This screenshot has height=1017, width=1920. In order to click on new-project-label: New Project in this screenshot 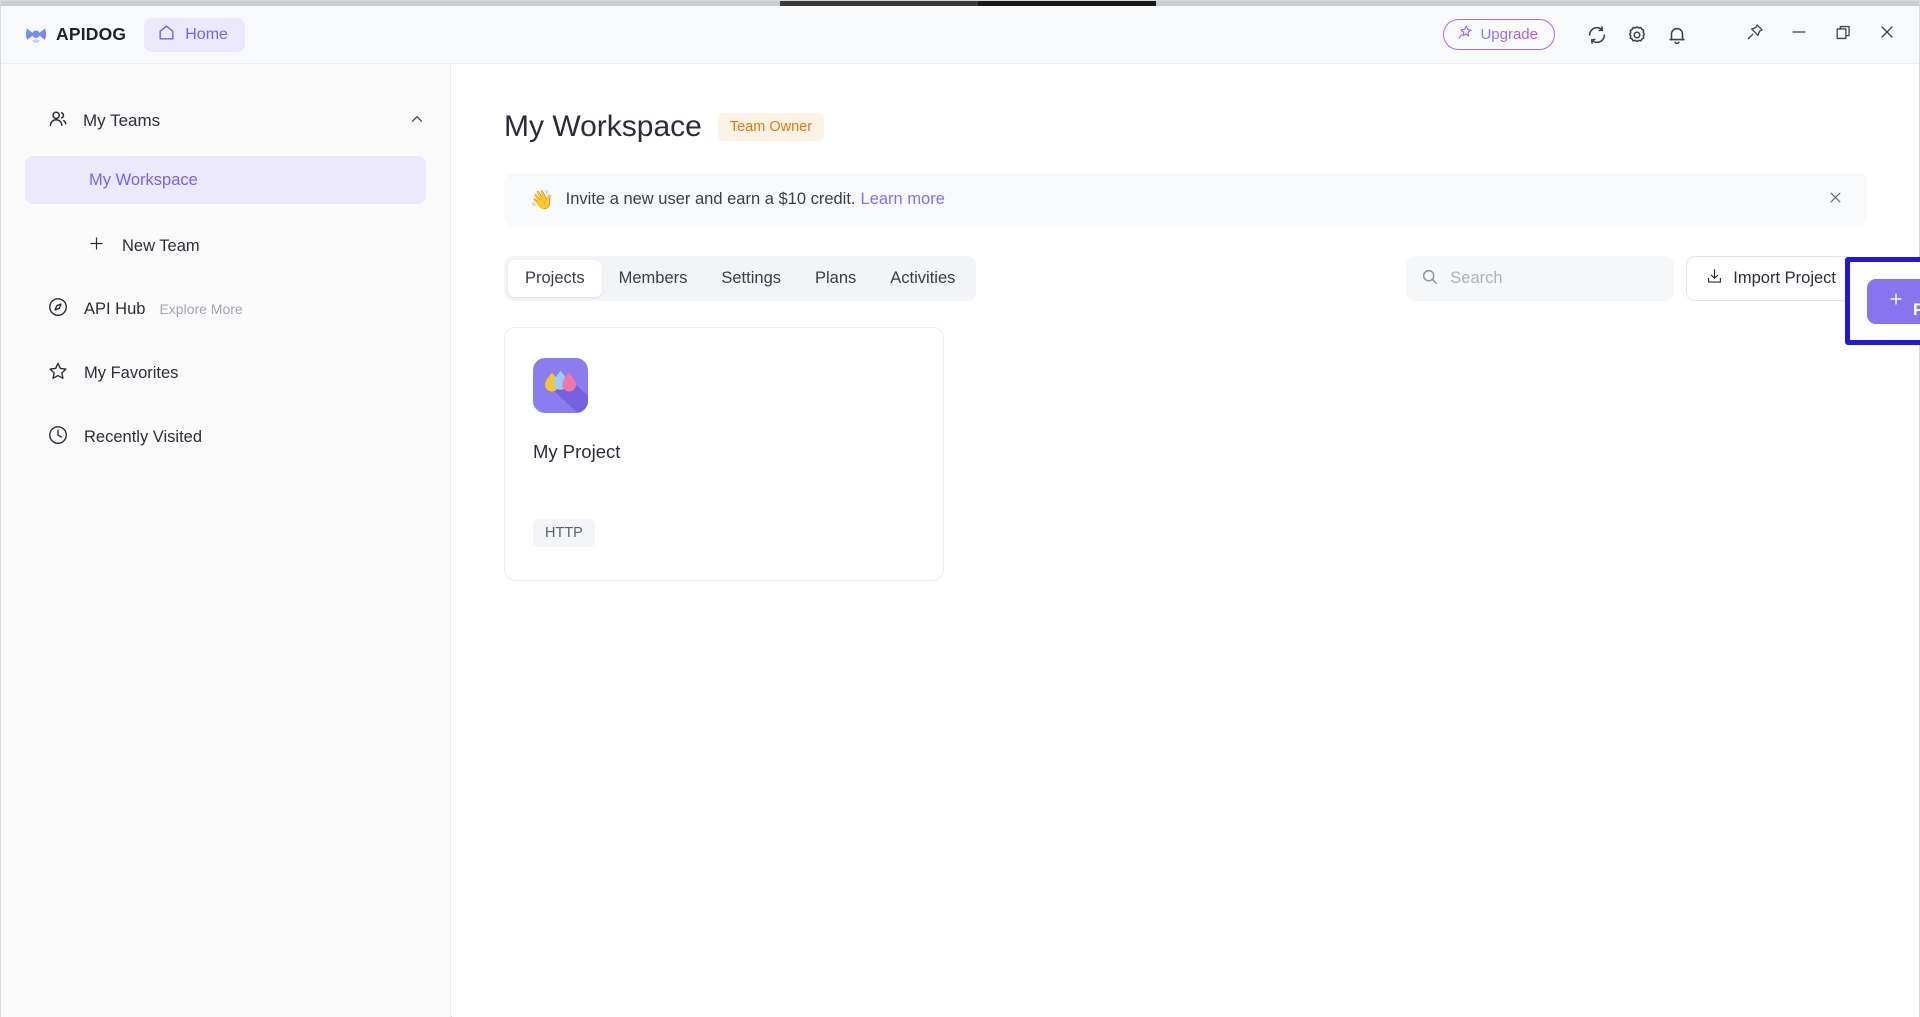, I will do `click(1916, 310)`.